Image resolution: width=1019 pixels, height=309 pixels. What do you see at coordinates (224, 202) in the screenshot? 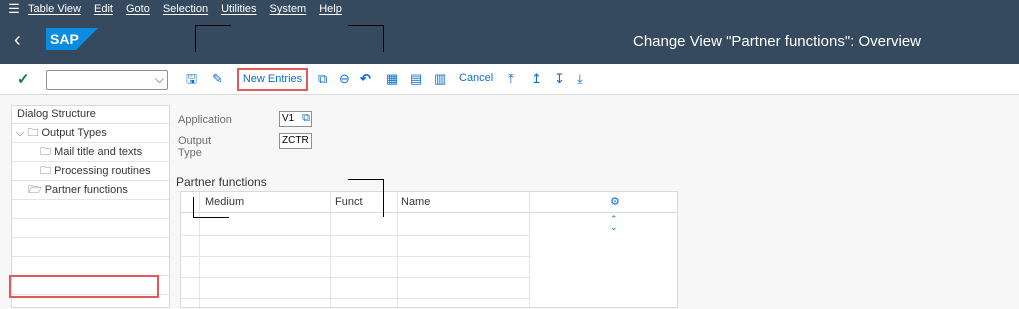
I see `column-header-medium: Medium` at bounding box center [224, 202].